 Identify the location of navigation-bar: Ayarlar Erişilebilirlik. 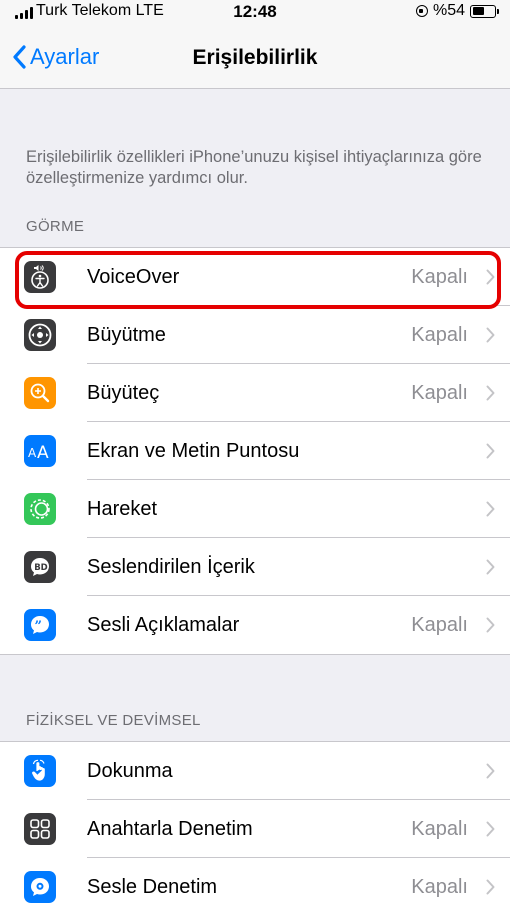
(255, 57).